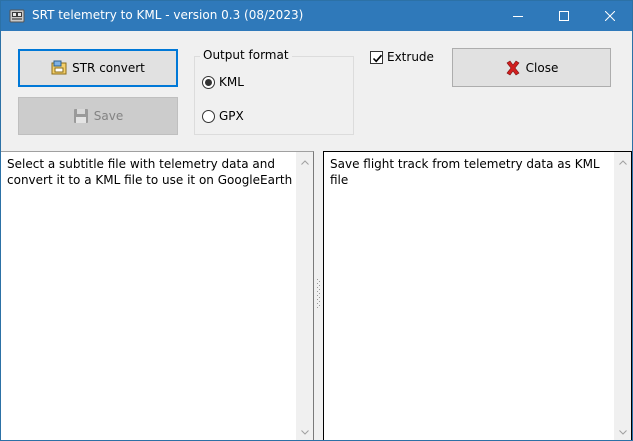  I want to click on left-scrollbar, so click(304, 296).